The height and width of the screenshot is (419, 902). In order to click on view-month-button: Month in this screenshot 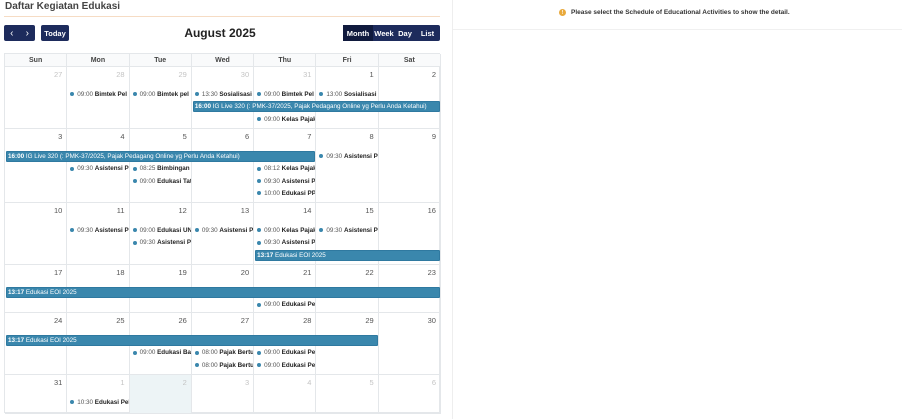, I will do `click(358, 33)`.